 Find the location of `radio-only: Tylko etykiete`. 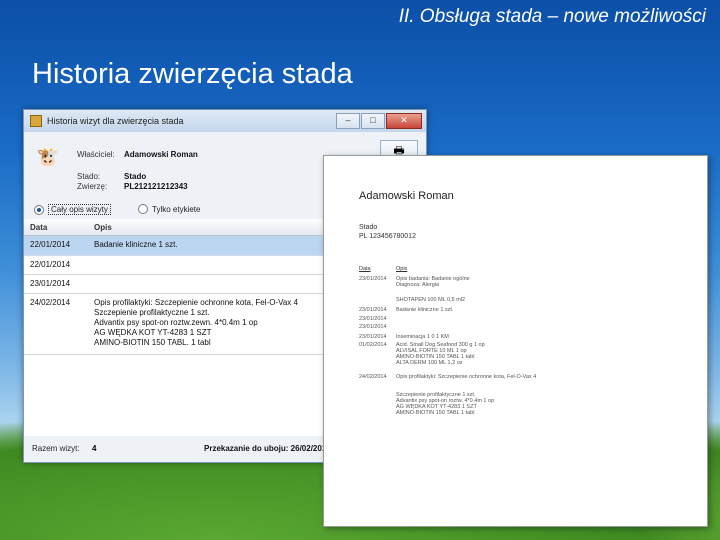

radio-only: Tylko etykiete is located at coordinates (169, 209).